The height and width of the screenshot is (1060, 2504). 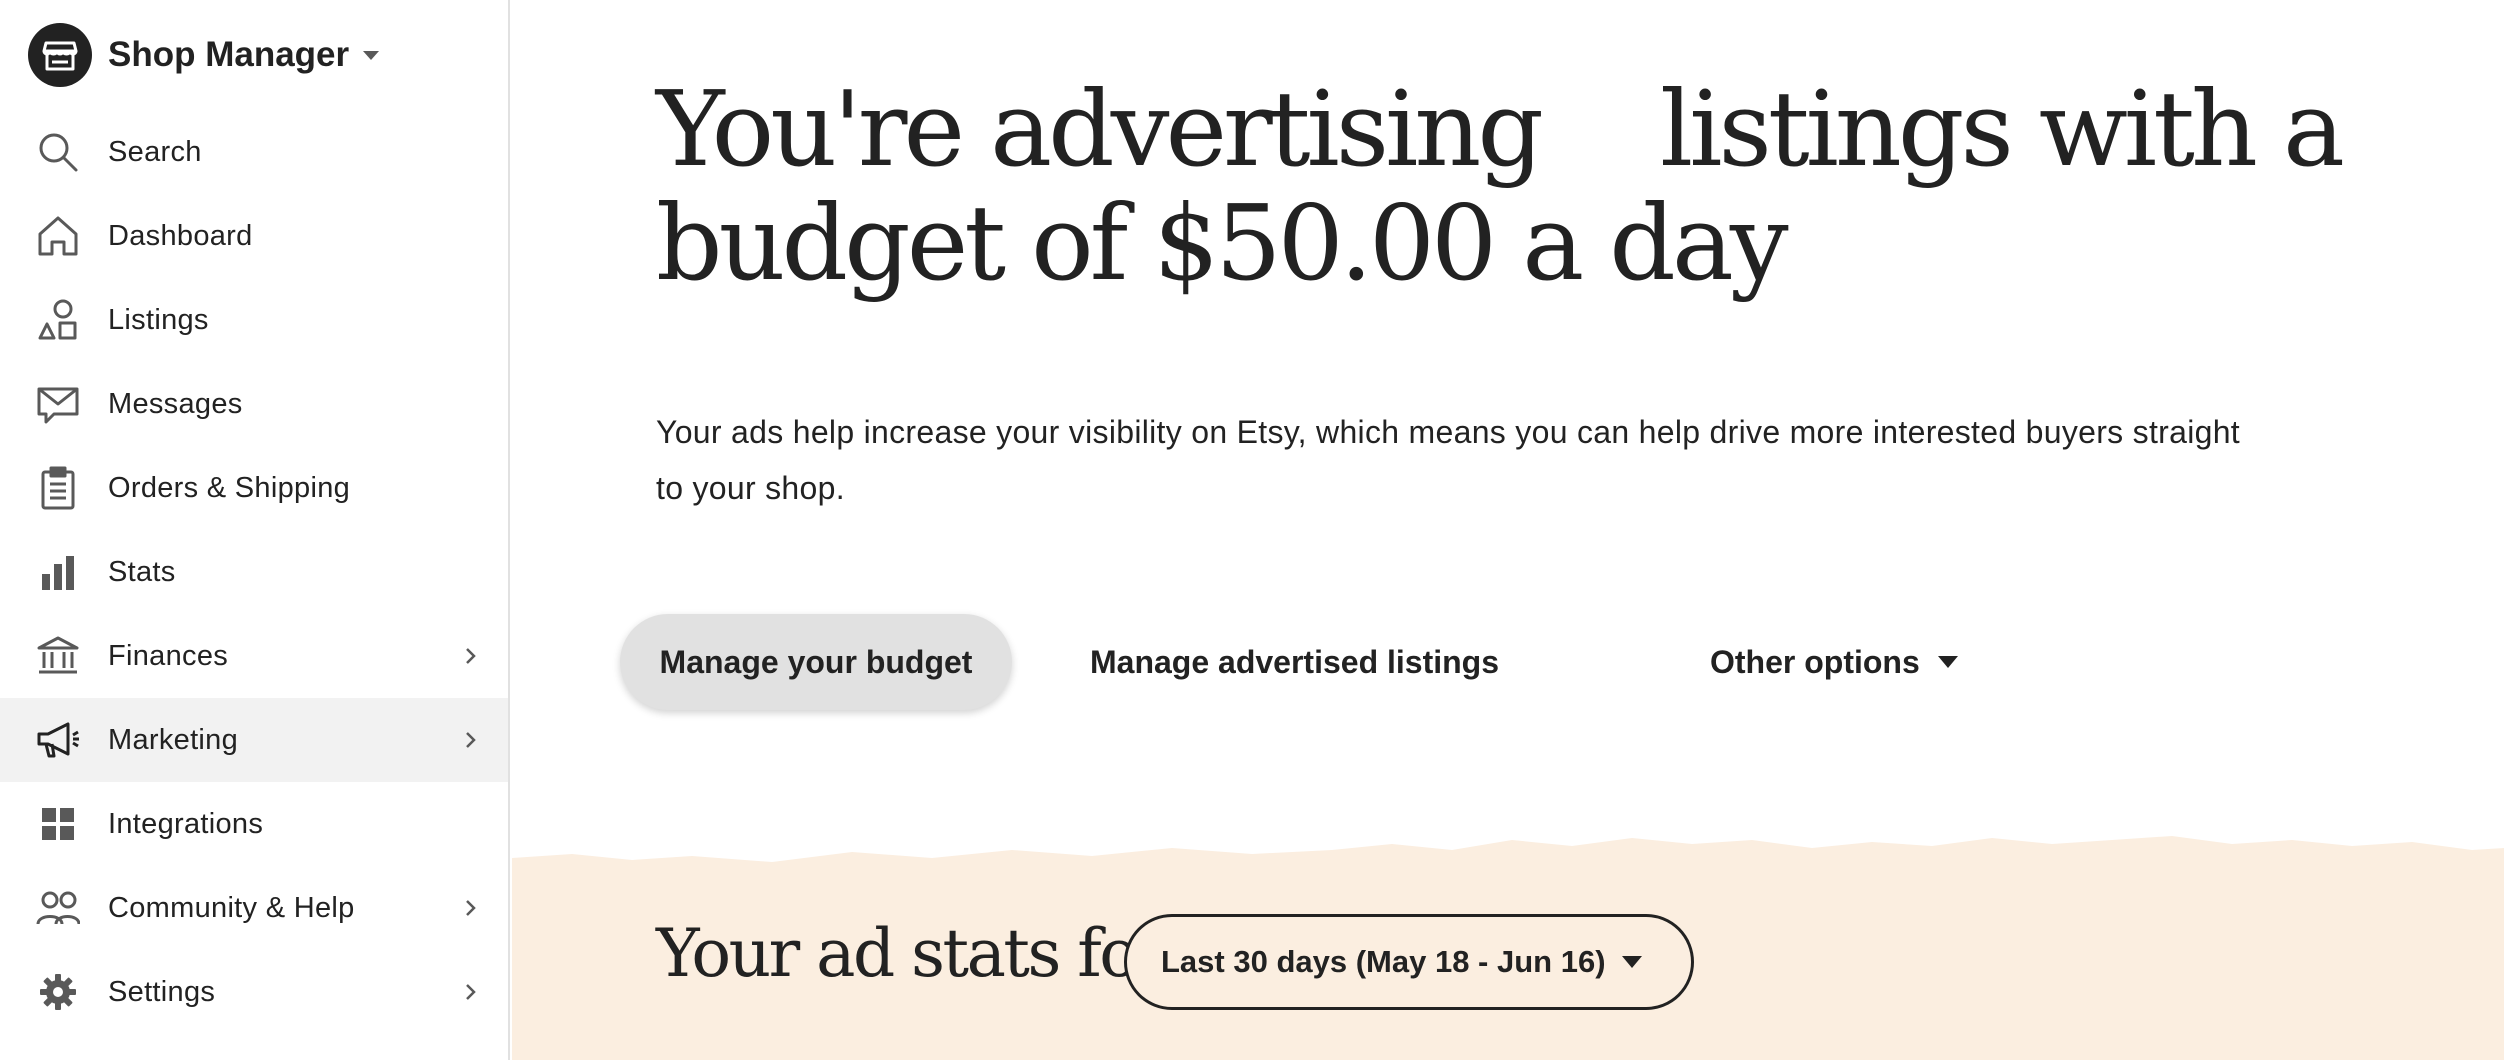 I want to click on manage-advertised-listings-label: Manage advertised listings, so click(x=1295, y=661).